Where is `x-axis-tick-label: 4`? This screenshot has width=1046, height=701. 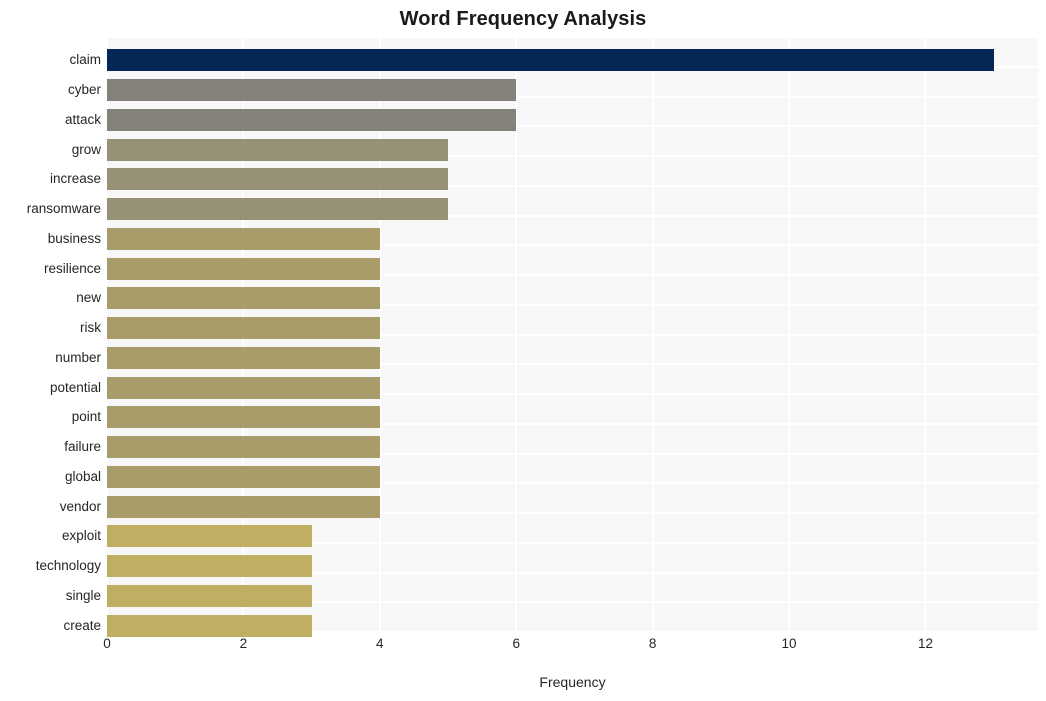 x-axis-tick-label: 4 is located at coordinates (380, 643).